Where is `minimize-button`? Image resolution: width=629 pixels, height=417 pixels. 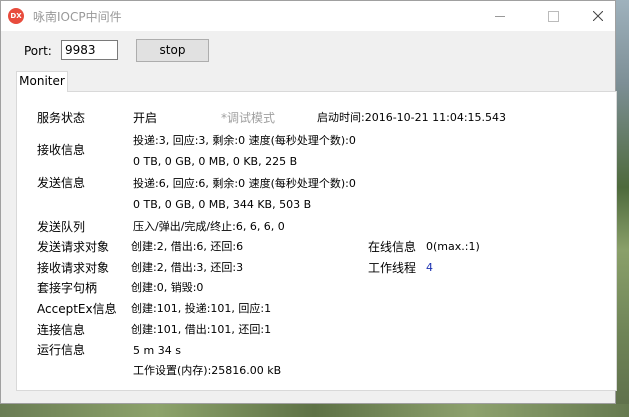 minimize-button is located at coordinates (500, 16).